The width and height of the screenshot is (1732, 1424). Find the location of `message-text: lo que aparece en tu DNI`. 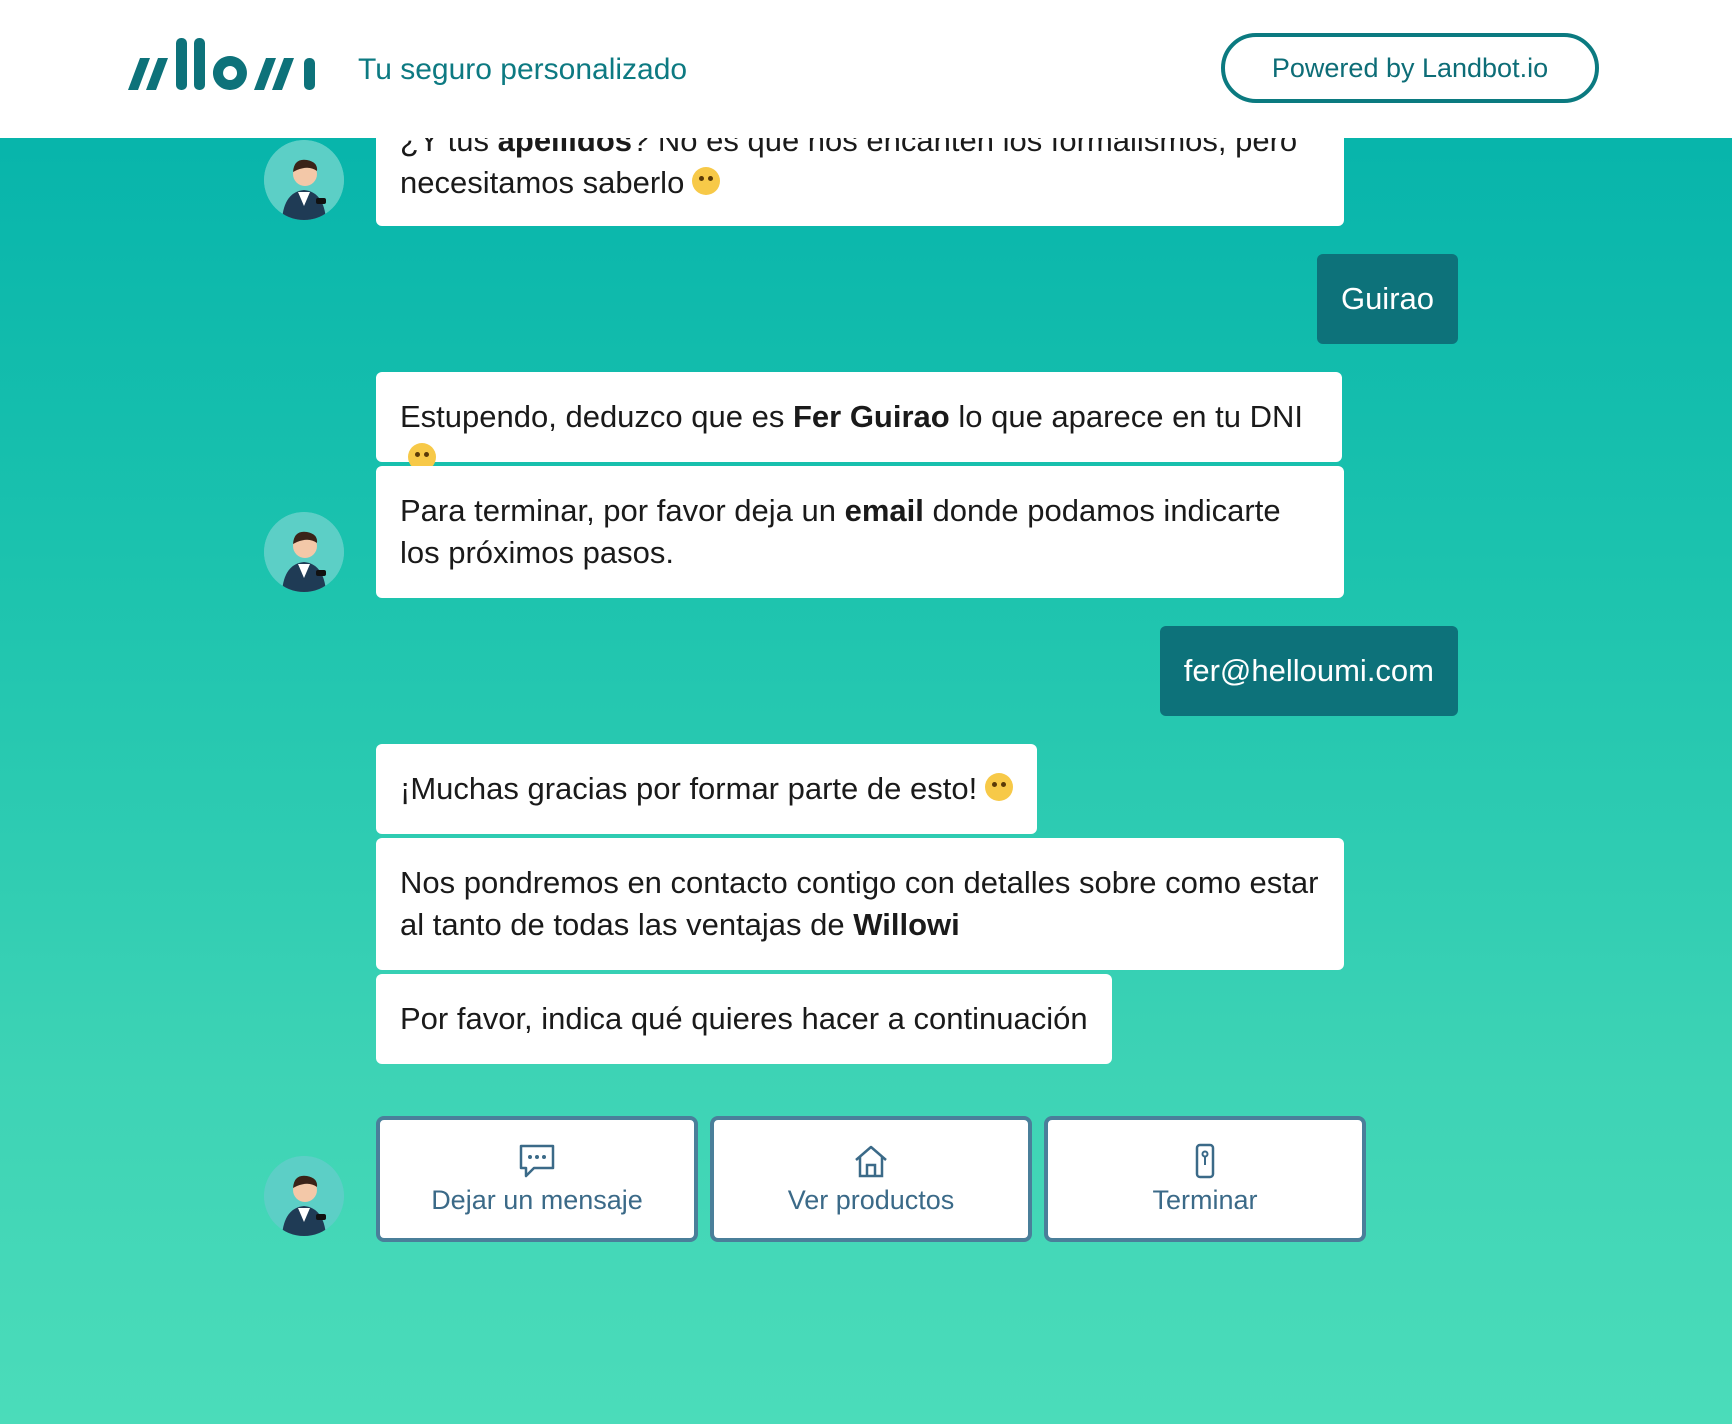

message-text: lo que aparece en tu DNI is located at coordinates (1126, 416).